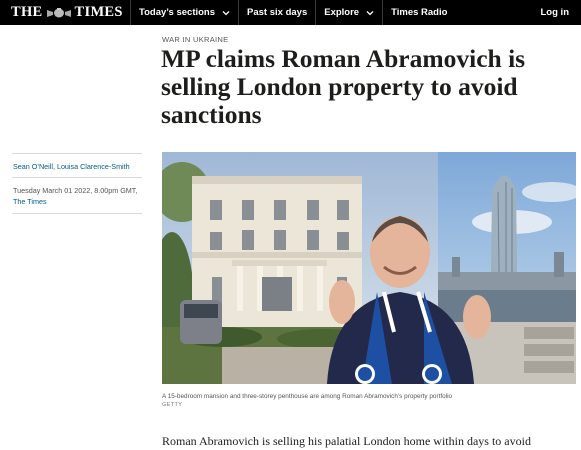 This screenshot has width=581, height=450. I want to click on nav-past-six-days: Past six days, so click(276, 12).